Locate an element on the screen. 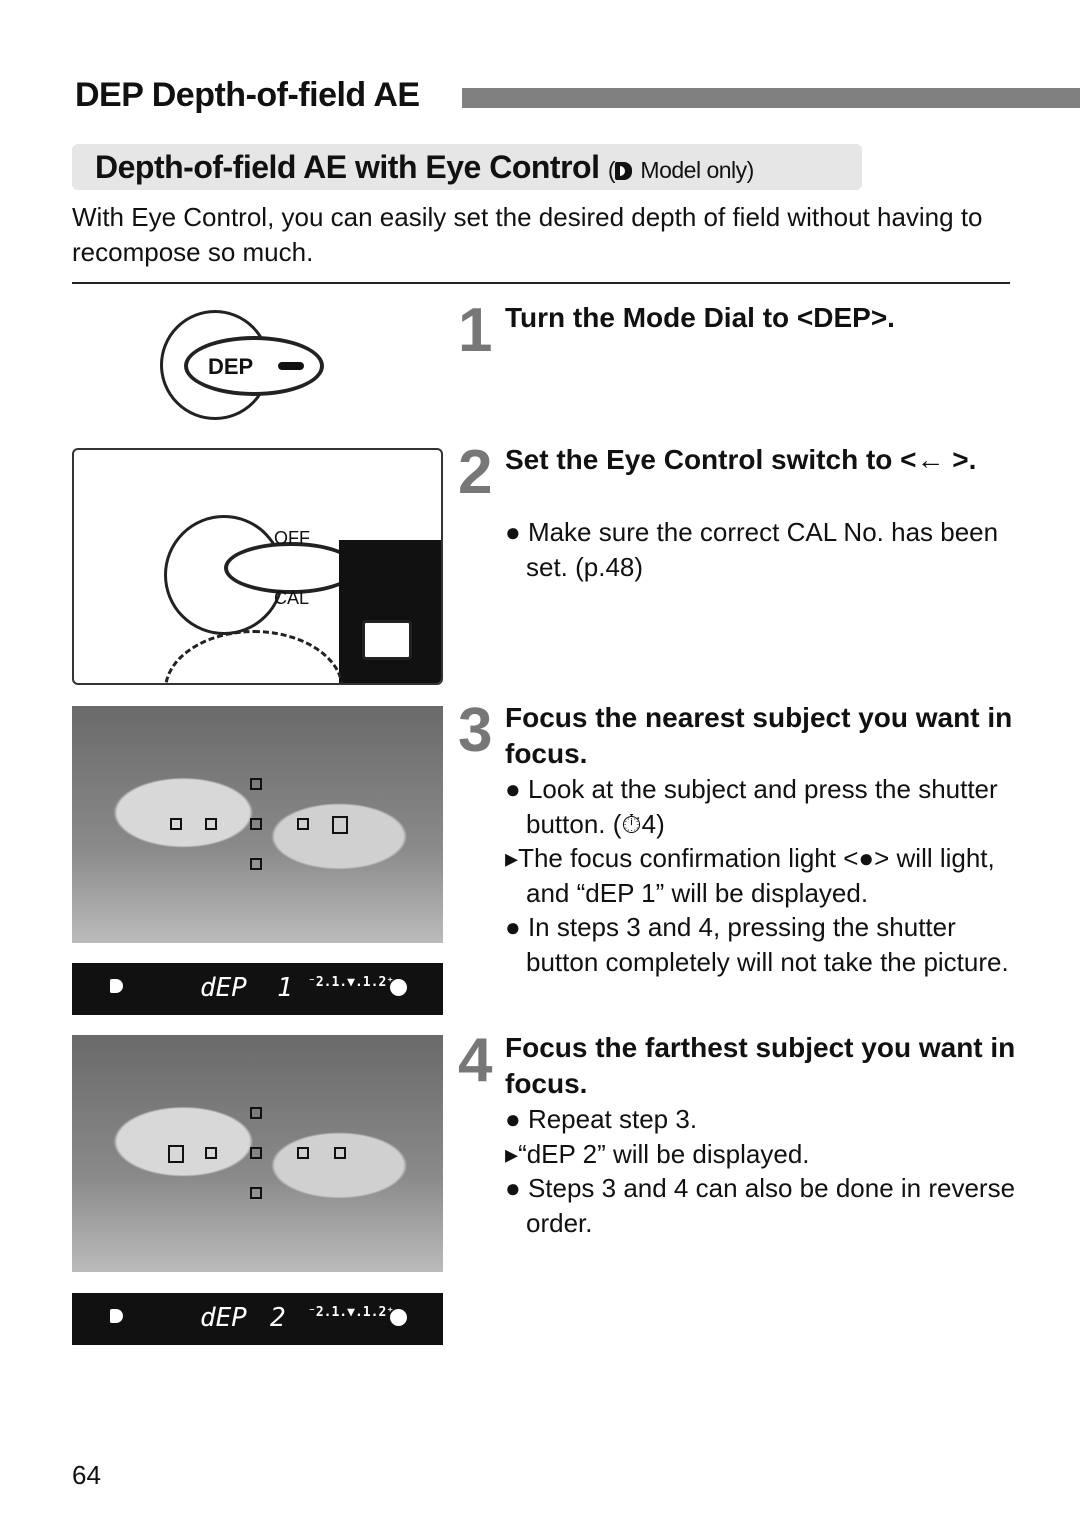  list-item: ▸“dEP 2” will be displayed. is located at coordinates (657, 1153).